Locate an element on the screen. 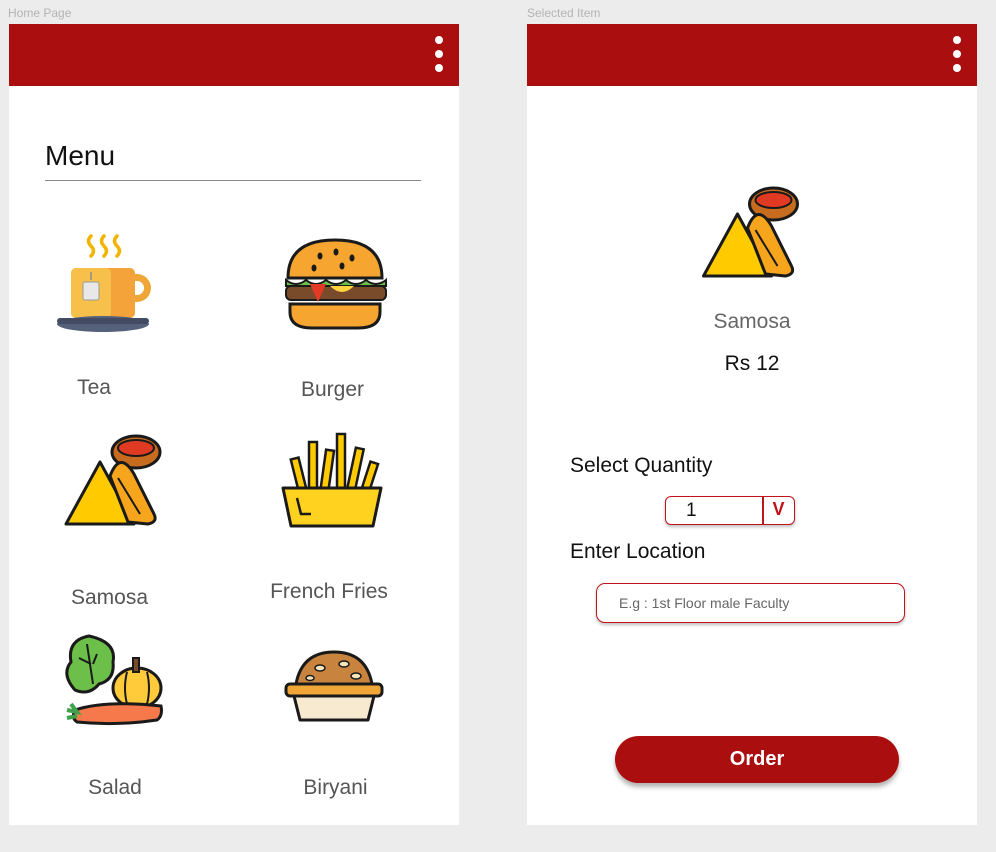 This screenshot has height=852, width=996. menu-item-burger: Burger is located at coordinates (330, 319).